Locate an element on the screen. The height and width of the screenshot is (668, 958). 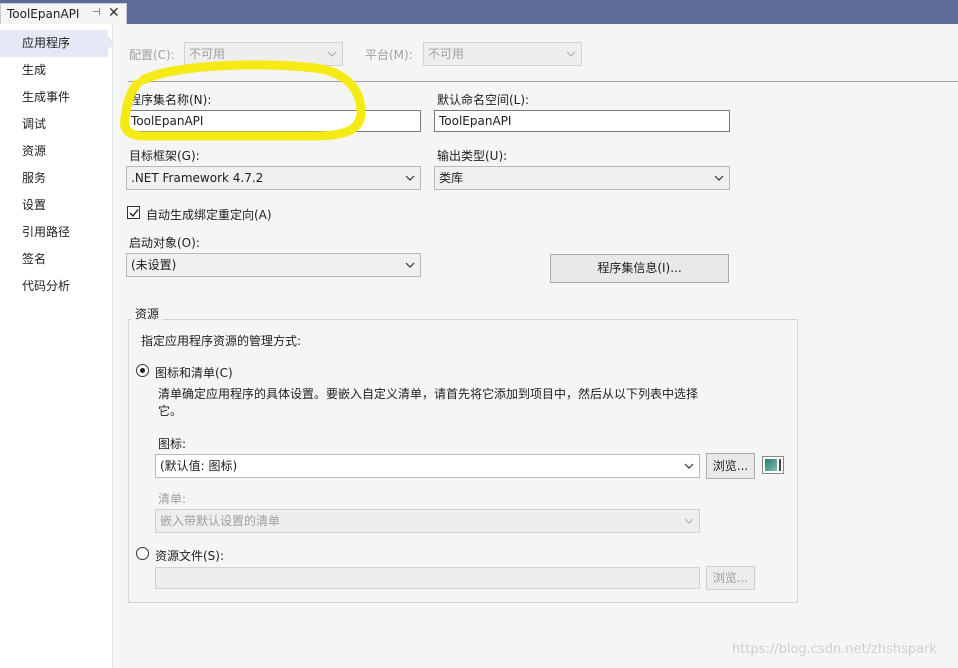
resource-file-radio is located at coordinates (142, 553).